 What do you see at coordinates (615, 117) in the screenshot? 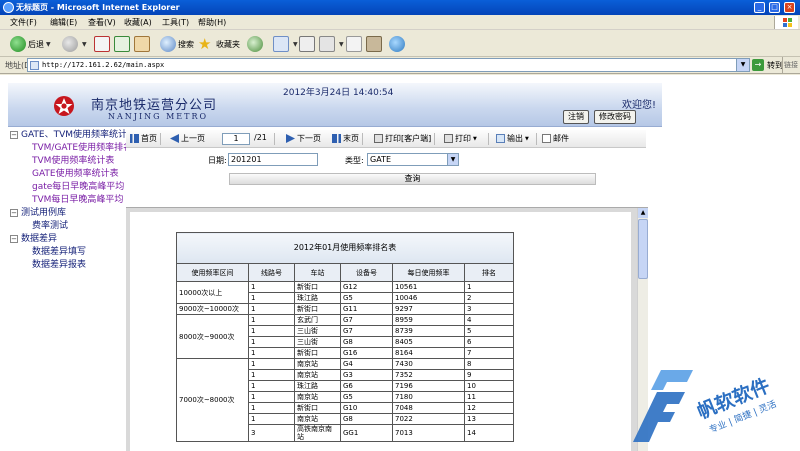
I see `change-password-button: 修改密码` at bounding box center [615, 117].